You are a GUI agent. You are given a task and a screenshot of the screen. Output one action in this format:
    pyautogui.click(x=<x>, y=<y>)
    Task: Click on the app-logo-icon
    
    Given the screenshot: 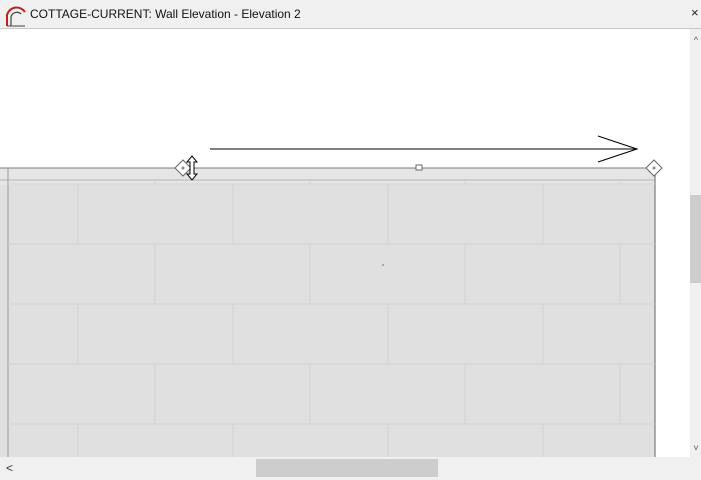 What is the action you would take?
    pyautogui.click(x=16, y=15)
    